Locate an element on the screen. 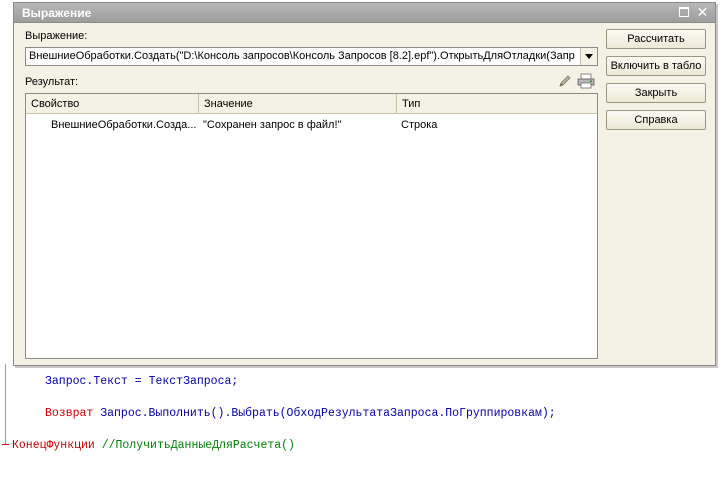  maximize-icon is located at coordinates (684, 12).